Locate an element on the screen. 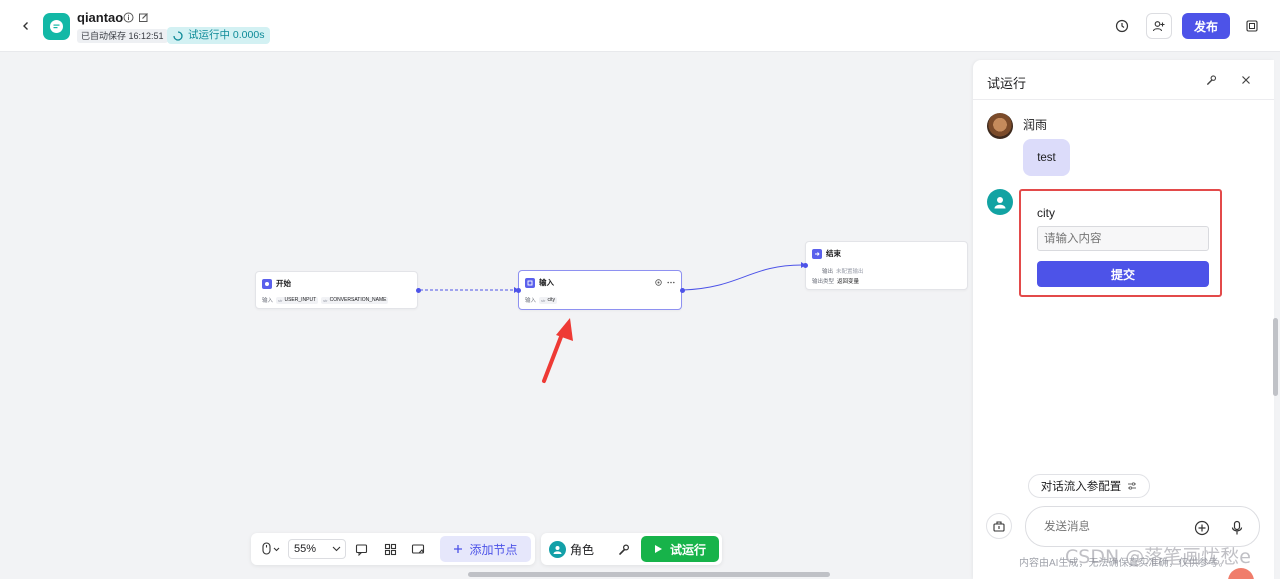  role-avatar-icon is located at coordinates (557, 549).